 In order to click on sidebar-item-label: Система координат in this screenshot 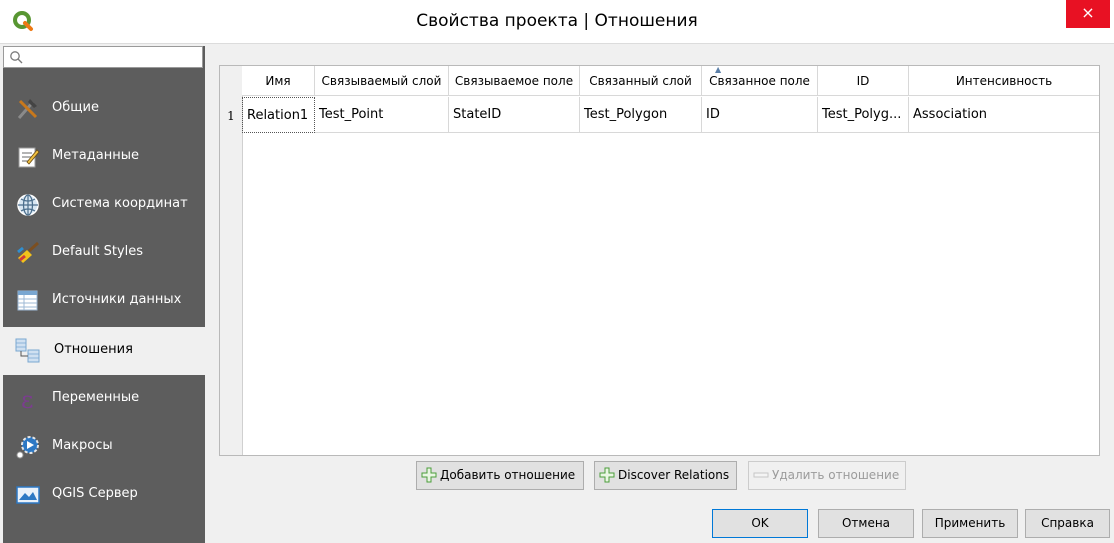, I will do `click(120, 203)`.